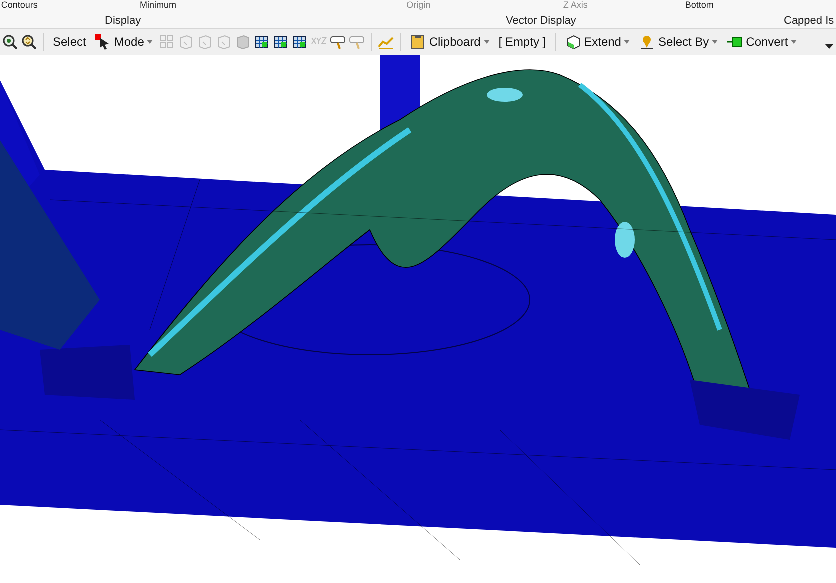  Describe the element at coordinates (598, 42) in the screenshot. I see `toolbar-dropdown-button: Extend` at that location.